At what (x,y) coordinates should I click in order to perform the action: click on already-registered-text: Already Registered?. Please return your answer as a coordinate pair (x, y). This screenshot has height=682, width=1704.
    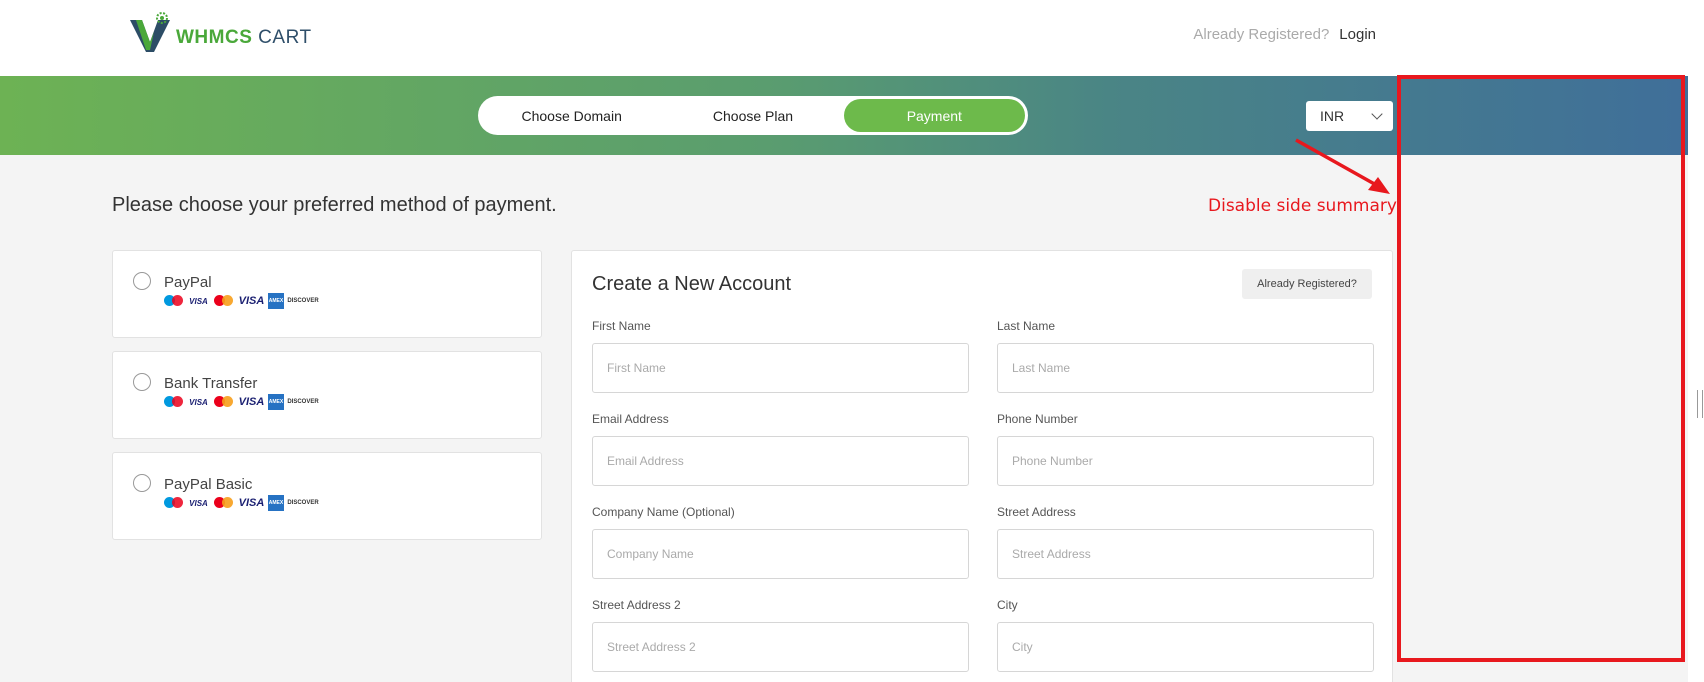
    Looking at the image, I should click on (1261, 34).